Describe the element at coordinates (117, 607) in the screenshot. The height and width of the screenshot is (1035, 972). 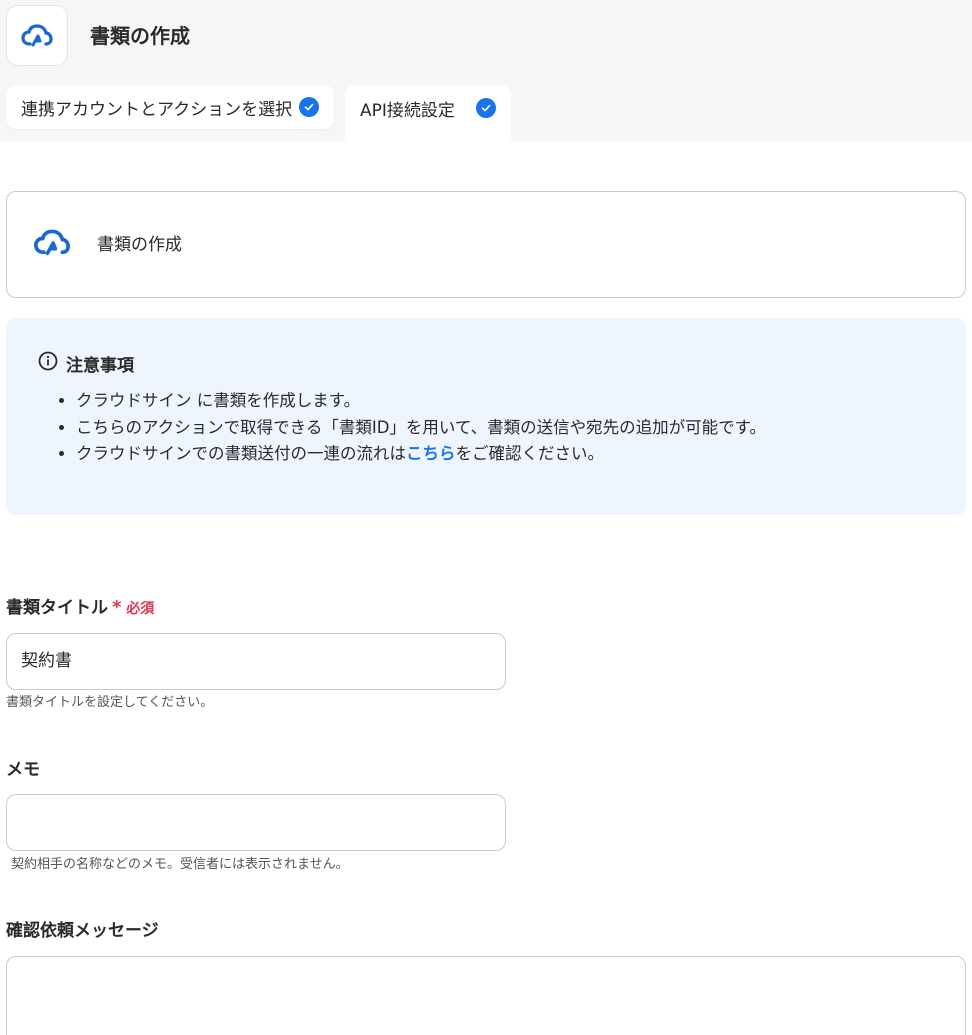
I see `required-asterisk: *` at that location.